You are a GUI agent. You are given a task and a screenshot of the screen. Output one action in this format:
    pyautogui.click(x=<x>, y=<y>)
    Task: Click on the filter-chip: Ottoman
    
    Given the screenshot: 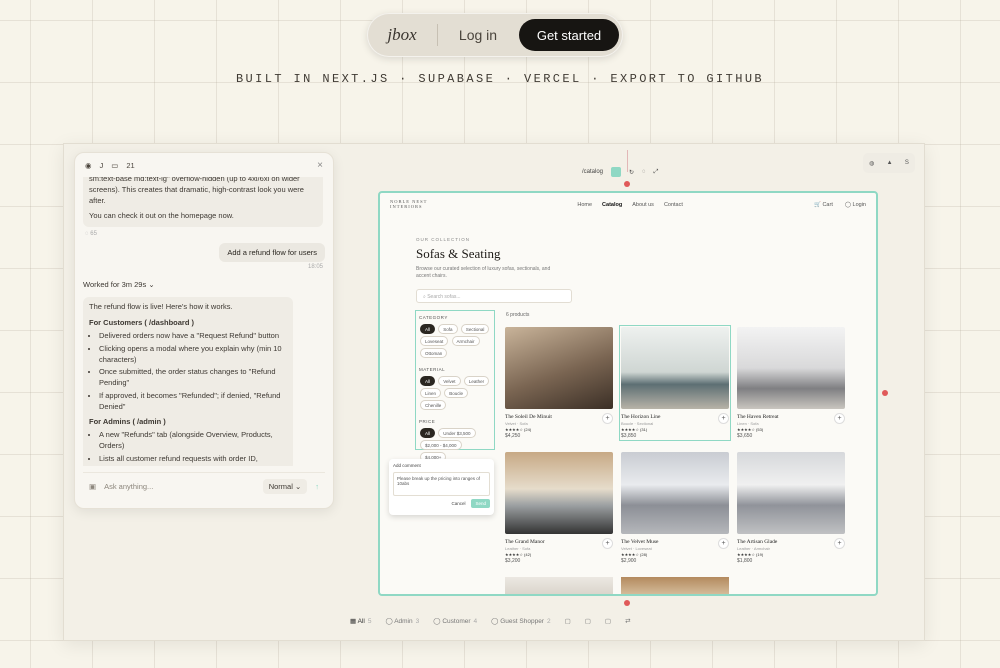 What is the action you would take?
    pyautogui.click(x=434, y=353)
    